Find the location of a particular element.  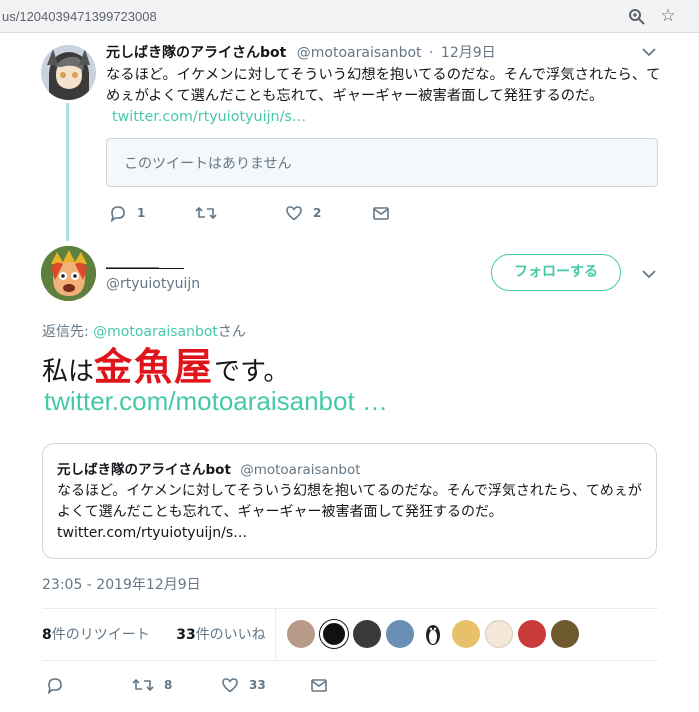

unavailable-tweet-card: このツイートはありません is located at coordinates (382, 162).